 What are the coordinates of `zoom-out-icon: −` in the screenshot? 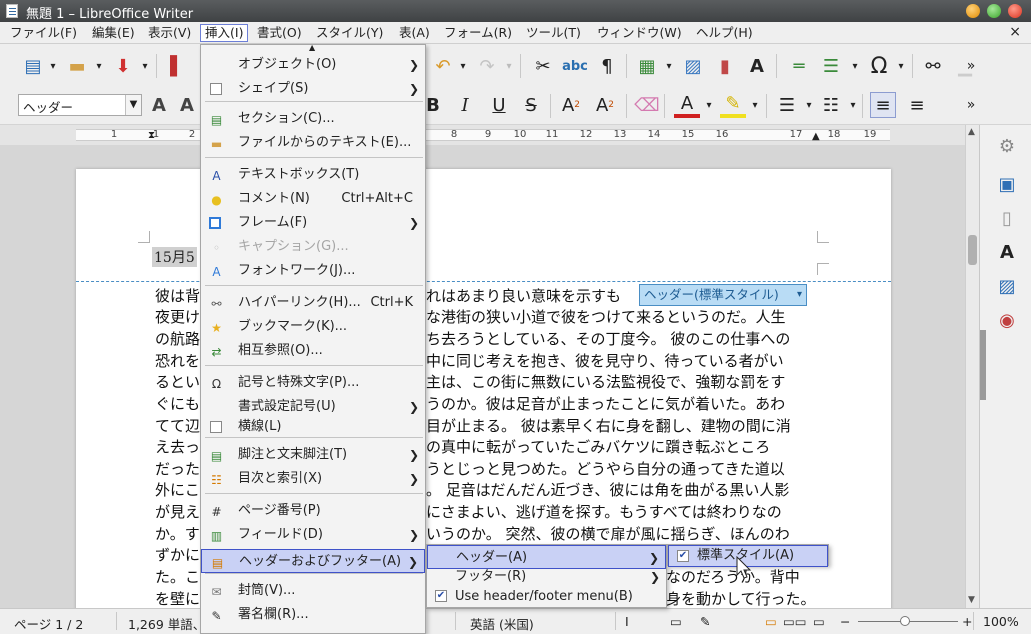 It's located at (845, 621).